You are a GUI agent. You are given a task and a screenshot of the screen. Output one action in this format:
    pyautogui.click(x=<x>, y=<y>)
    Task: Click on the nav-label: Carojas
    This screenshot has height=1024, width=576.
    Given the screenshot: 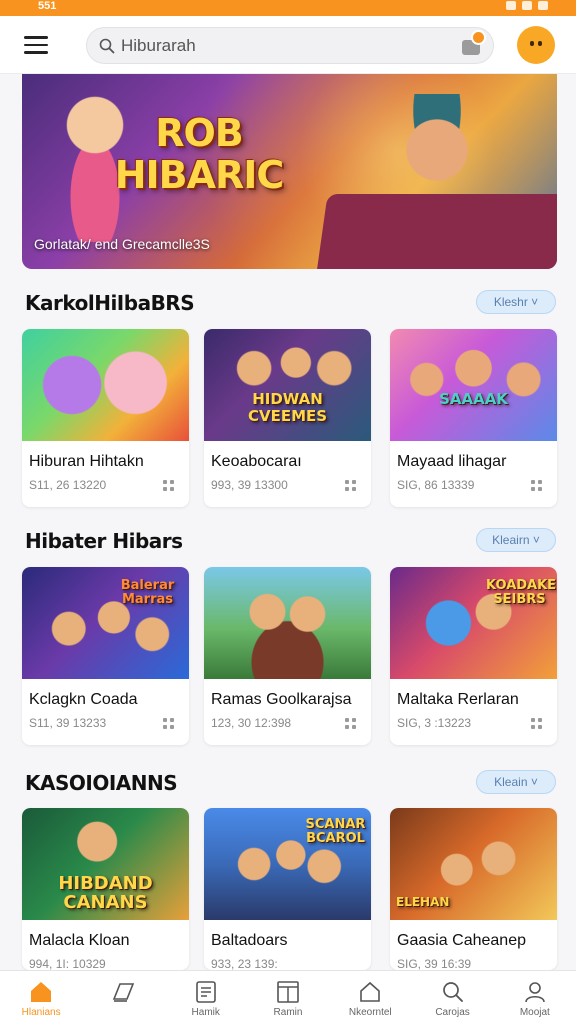 What is the action you would take?
    pyautogui.click(x=452, y=1012)
    